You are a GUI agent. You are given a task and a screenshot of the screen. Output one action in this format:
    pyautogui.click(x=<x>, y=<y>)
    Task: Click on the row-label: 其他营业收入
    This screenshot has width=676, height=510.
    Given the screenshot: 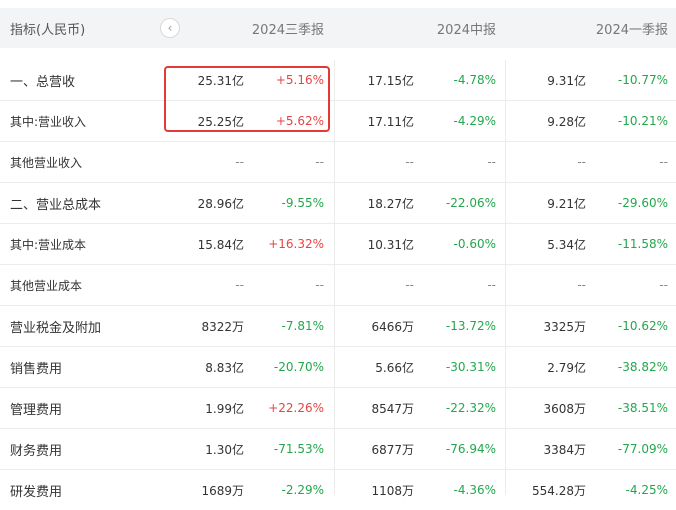 What is the action you would take?
    pyautogui.click(x=46, y=162)
    